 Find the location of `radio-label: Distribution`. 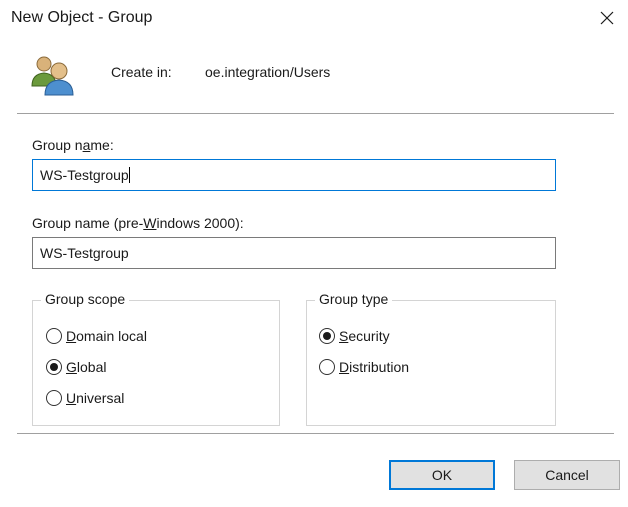

radio-label: Distribution is located at coordinates (374, 367).